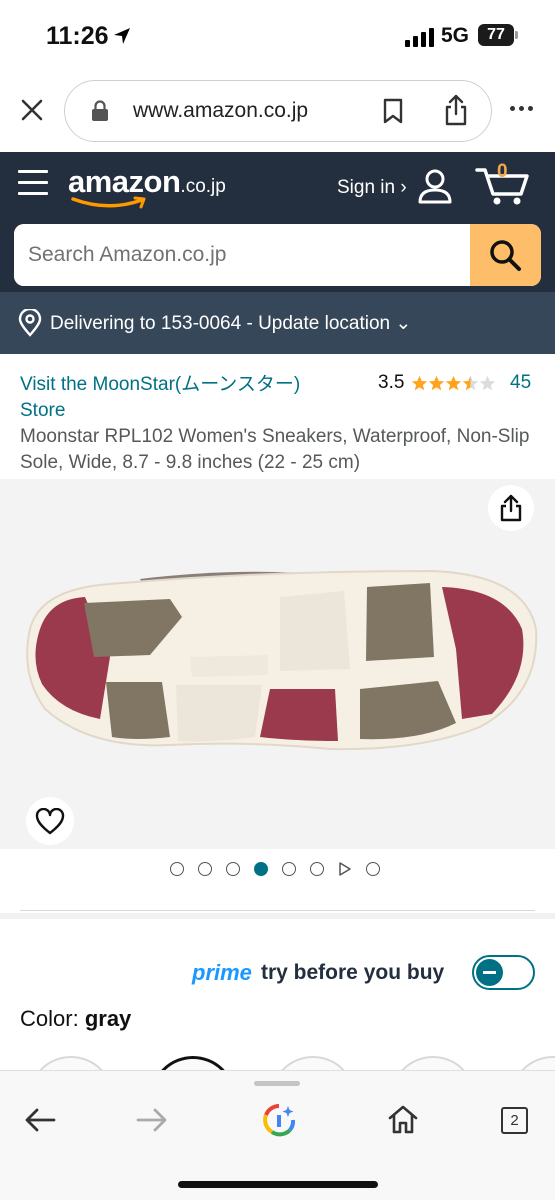 The image size is (555, 1200). What do you see at coordinates (33, 186) in the screenshot?
I see `menu-icon` at bounding box center [33, 186].